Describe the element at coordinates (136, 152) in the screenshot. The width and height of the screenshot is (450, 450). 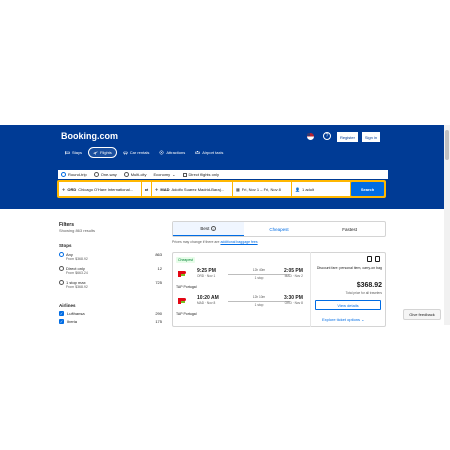
I see `nav-car-rentals: Car rentals` at that location.